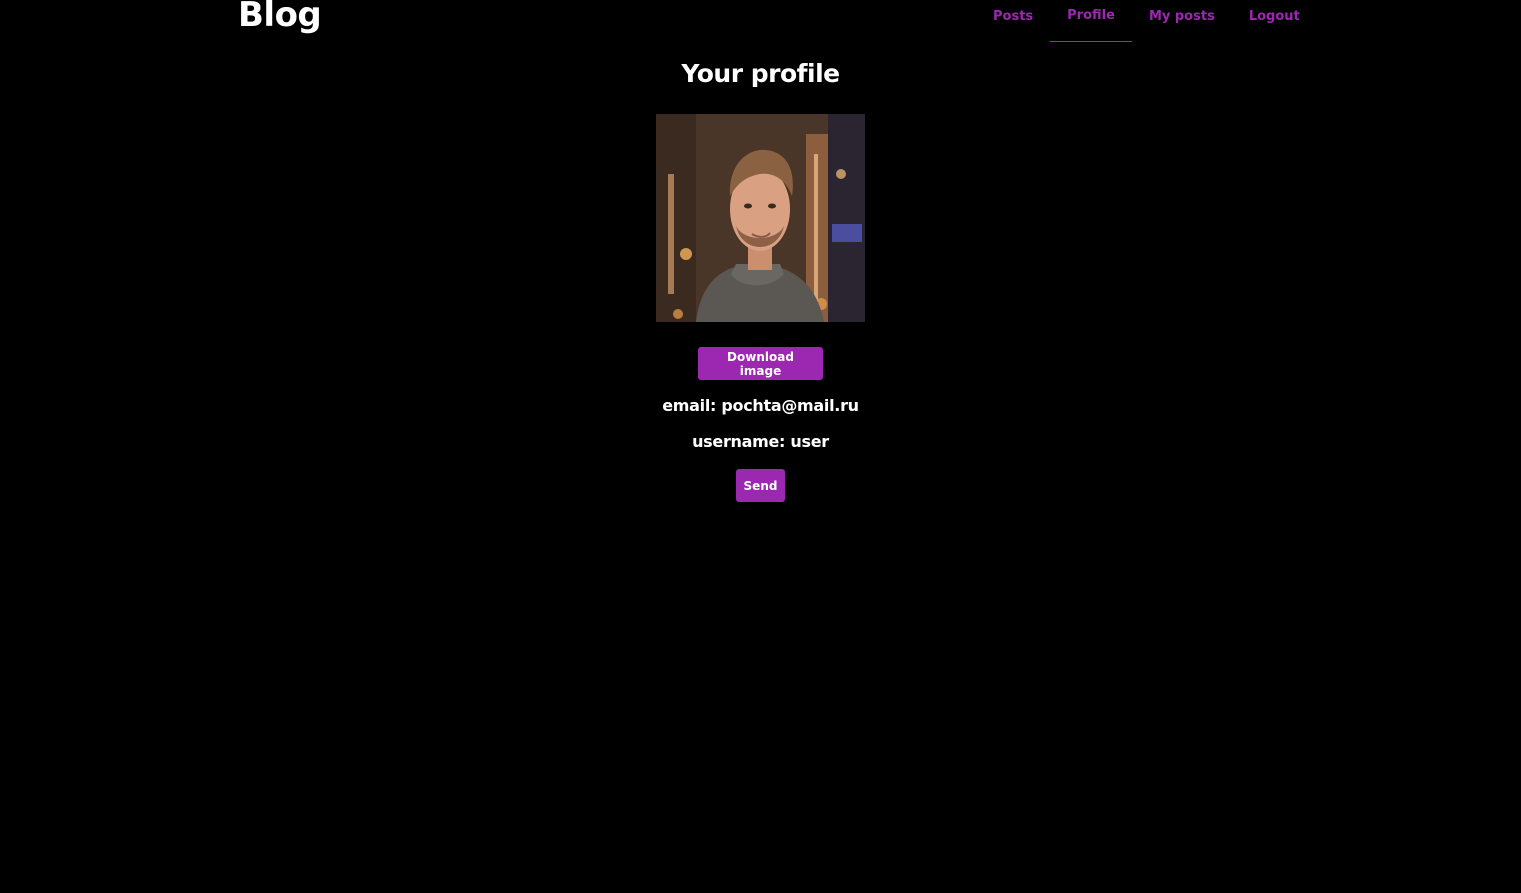 The image size is (1521, 893). I want to click on send-button: Send, so click(760, 485).